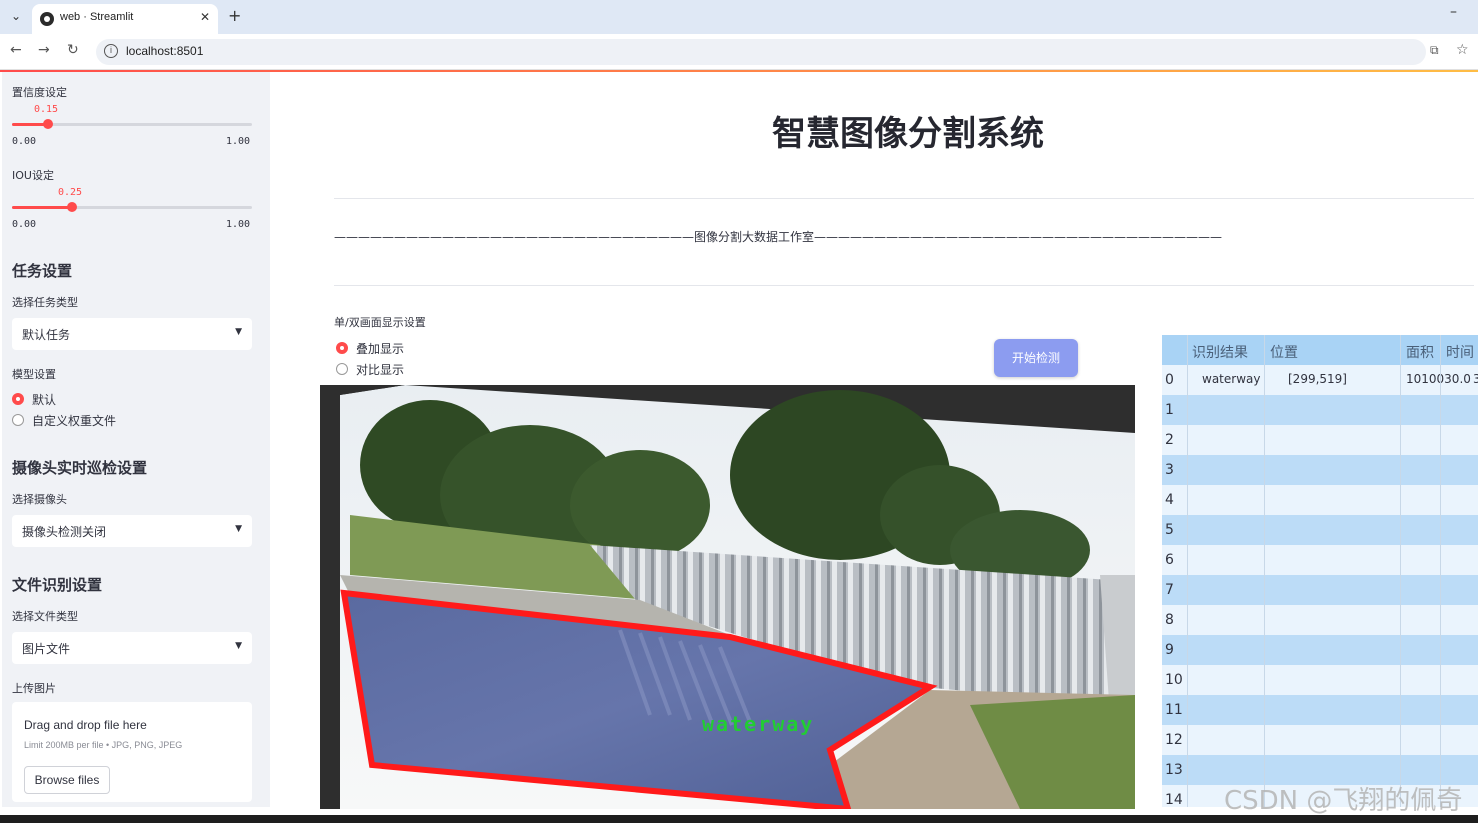 The image size is (1478, 823). I want to click on confidence-value: 0.15, so click(46, 109).